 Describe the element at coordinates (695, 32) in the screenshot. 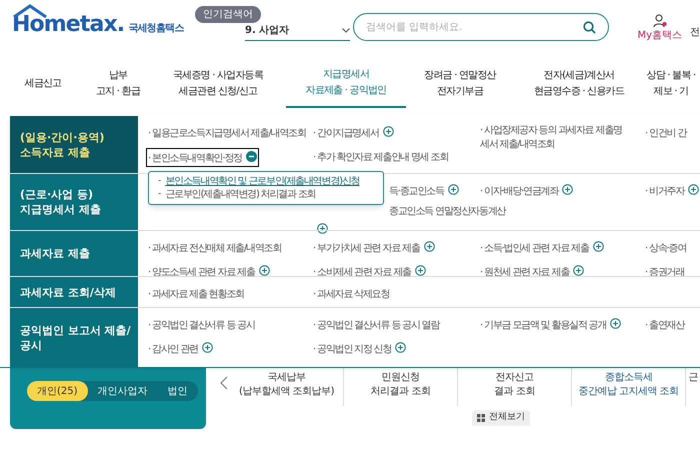

I see `header-link: 전` at that location.